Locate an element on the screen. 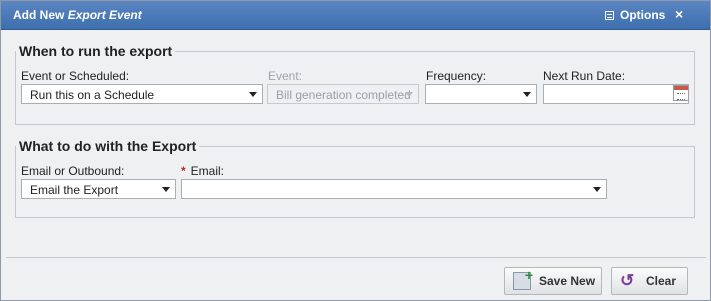 This screenshot has width=711, height=301. calendar-icon is located at coordinates (681, 93).